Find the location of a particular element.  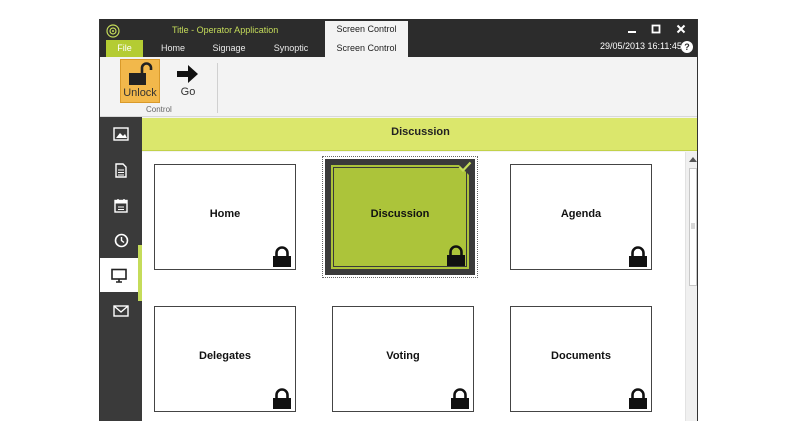

sidebar-item-screen-control is located at coordinates (119, 275).